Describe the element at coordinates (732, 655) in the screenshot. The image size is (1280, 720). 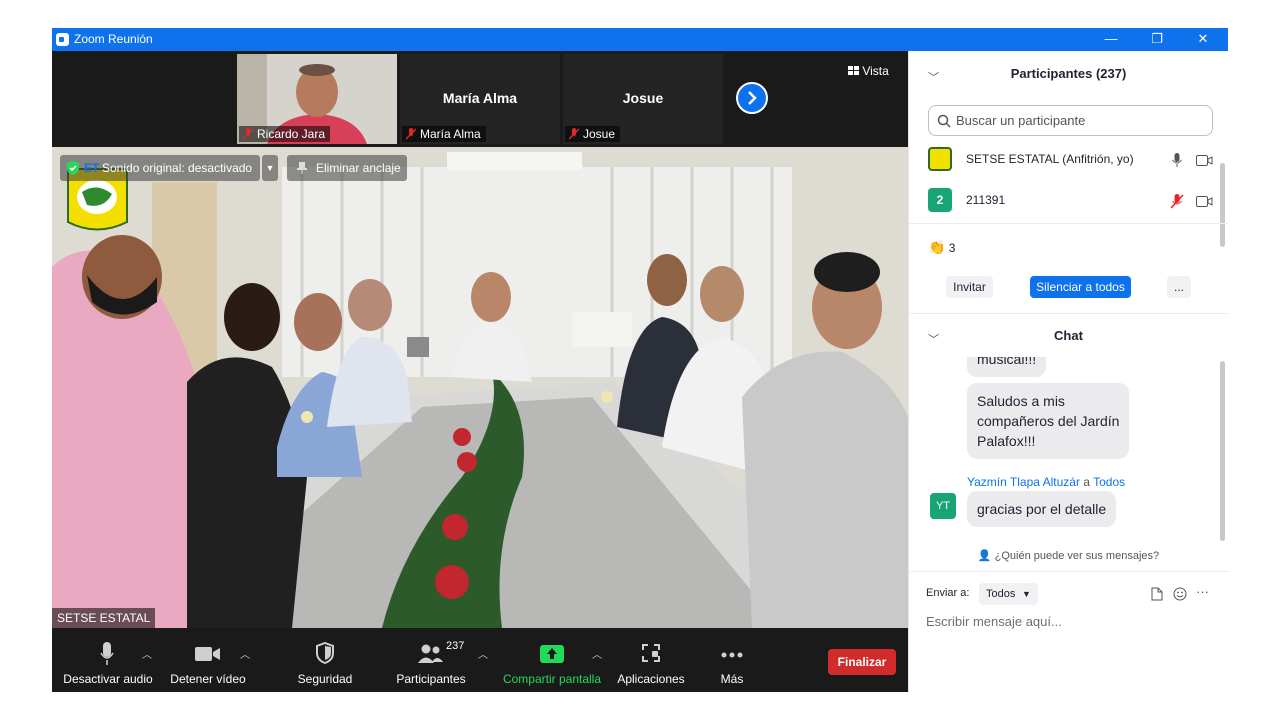
I see `more-dots-icon` at that location.